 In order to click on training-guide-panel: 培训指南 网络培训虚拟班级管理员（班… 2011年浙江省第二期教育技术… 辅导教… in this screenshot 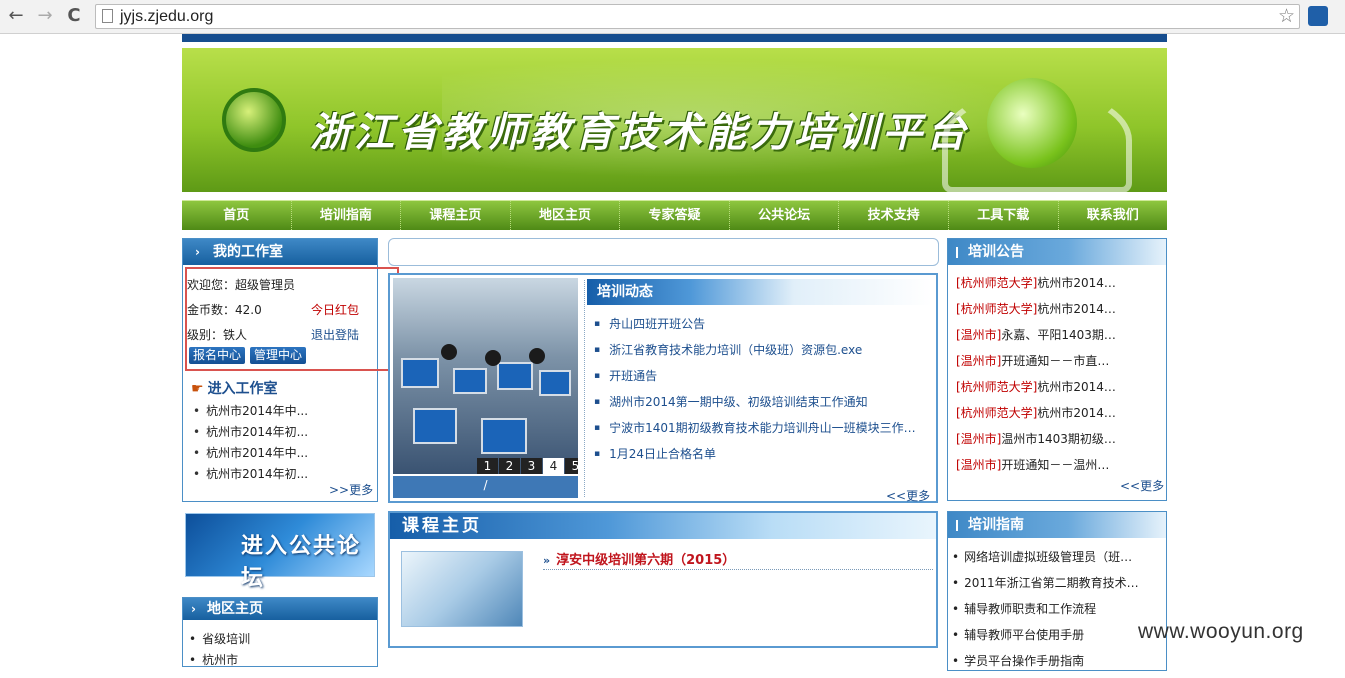, I will do `click(1057, 591)`.